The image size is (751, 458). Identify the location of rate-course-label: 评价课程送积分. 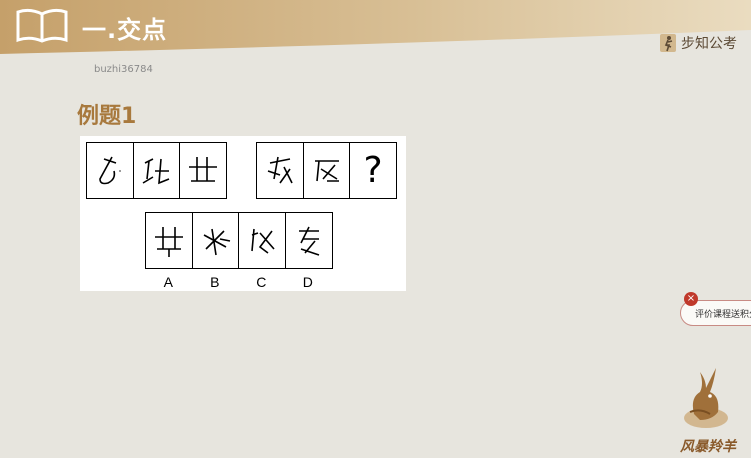
(723, 314).